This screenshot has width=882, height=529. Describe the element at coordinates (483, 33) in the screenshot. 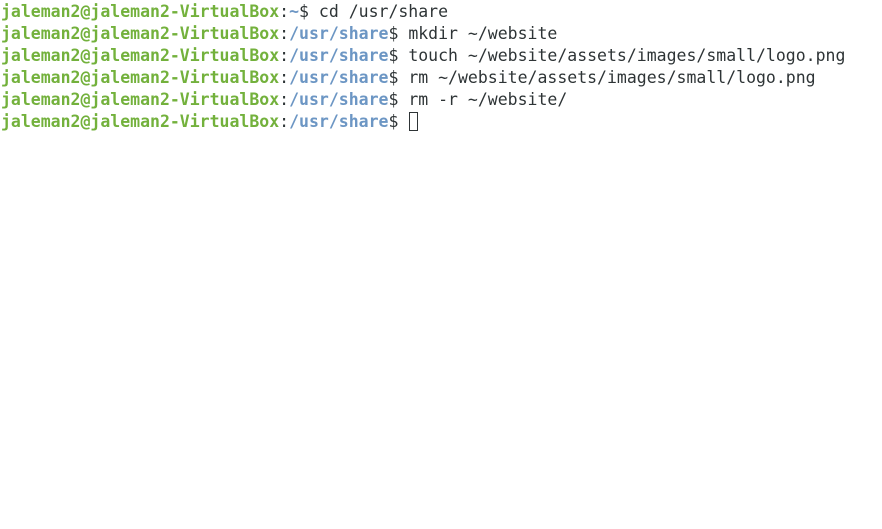

I see `command-text: mkdir ~/website` at that location.